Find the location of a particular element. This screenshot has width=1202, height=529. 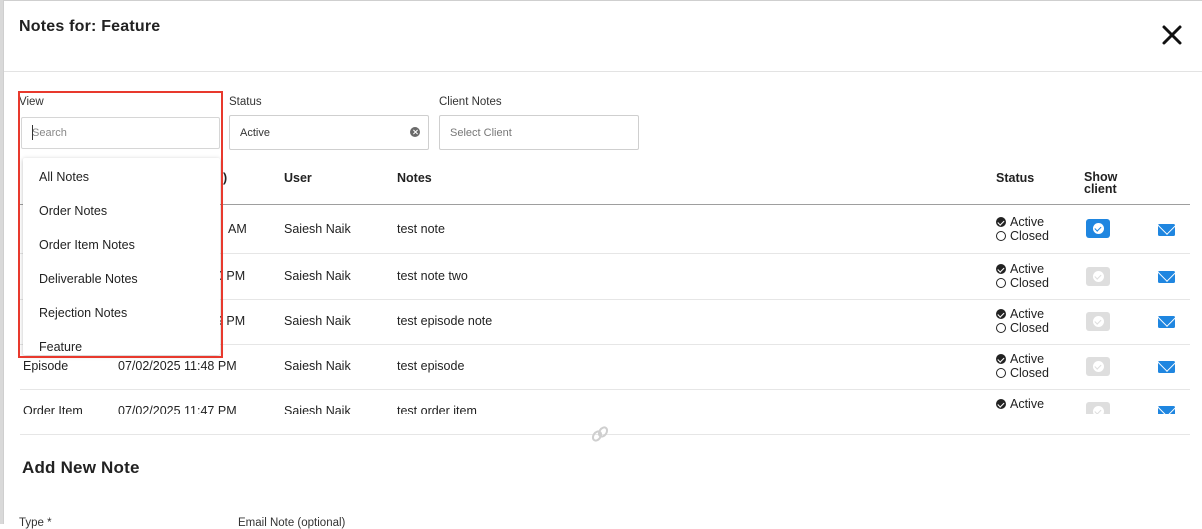

type-label: Type * is located at coordinates (35, 523).